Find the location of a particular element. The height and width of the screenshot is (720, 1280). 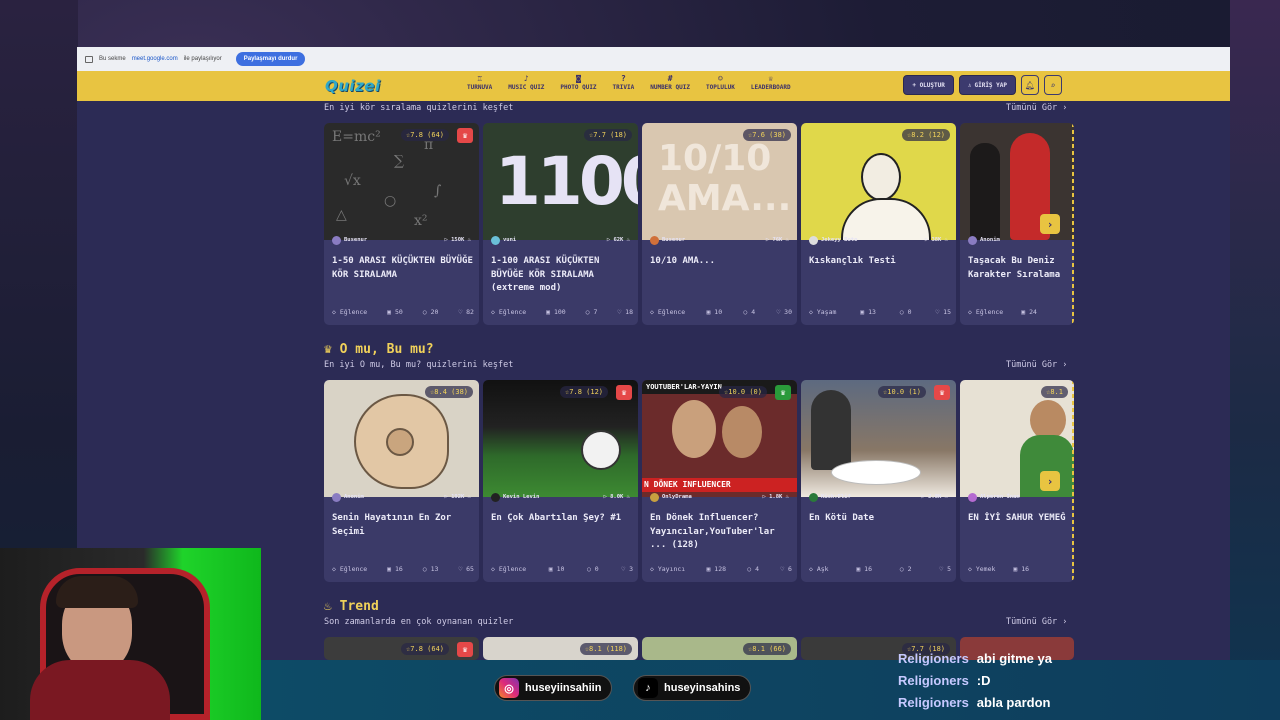

login-button: ♙ GİRİŞ YAP is located at coordinates (987, 85).